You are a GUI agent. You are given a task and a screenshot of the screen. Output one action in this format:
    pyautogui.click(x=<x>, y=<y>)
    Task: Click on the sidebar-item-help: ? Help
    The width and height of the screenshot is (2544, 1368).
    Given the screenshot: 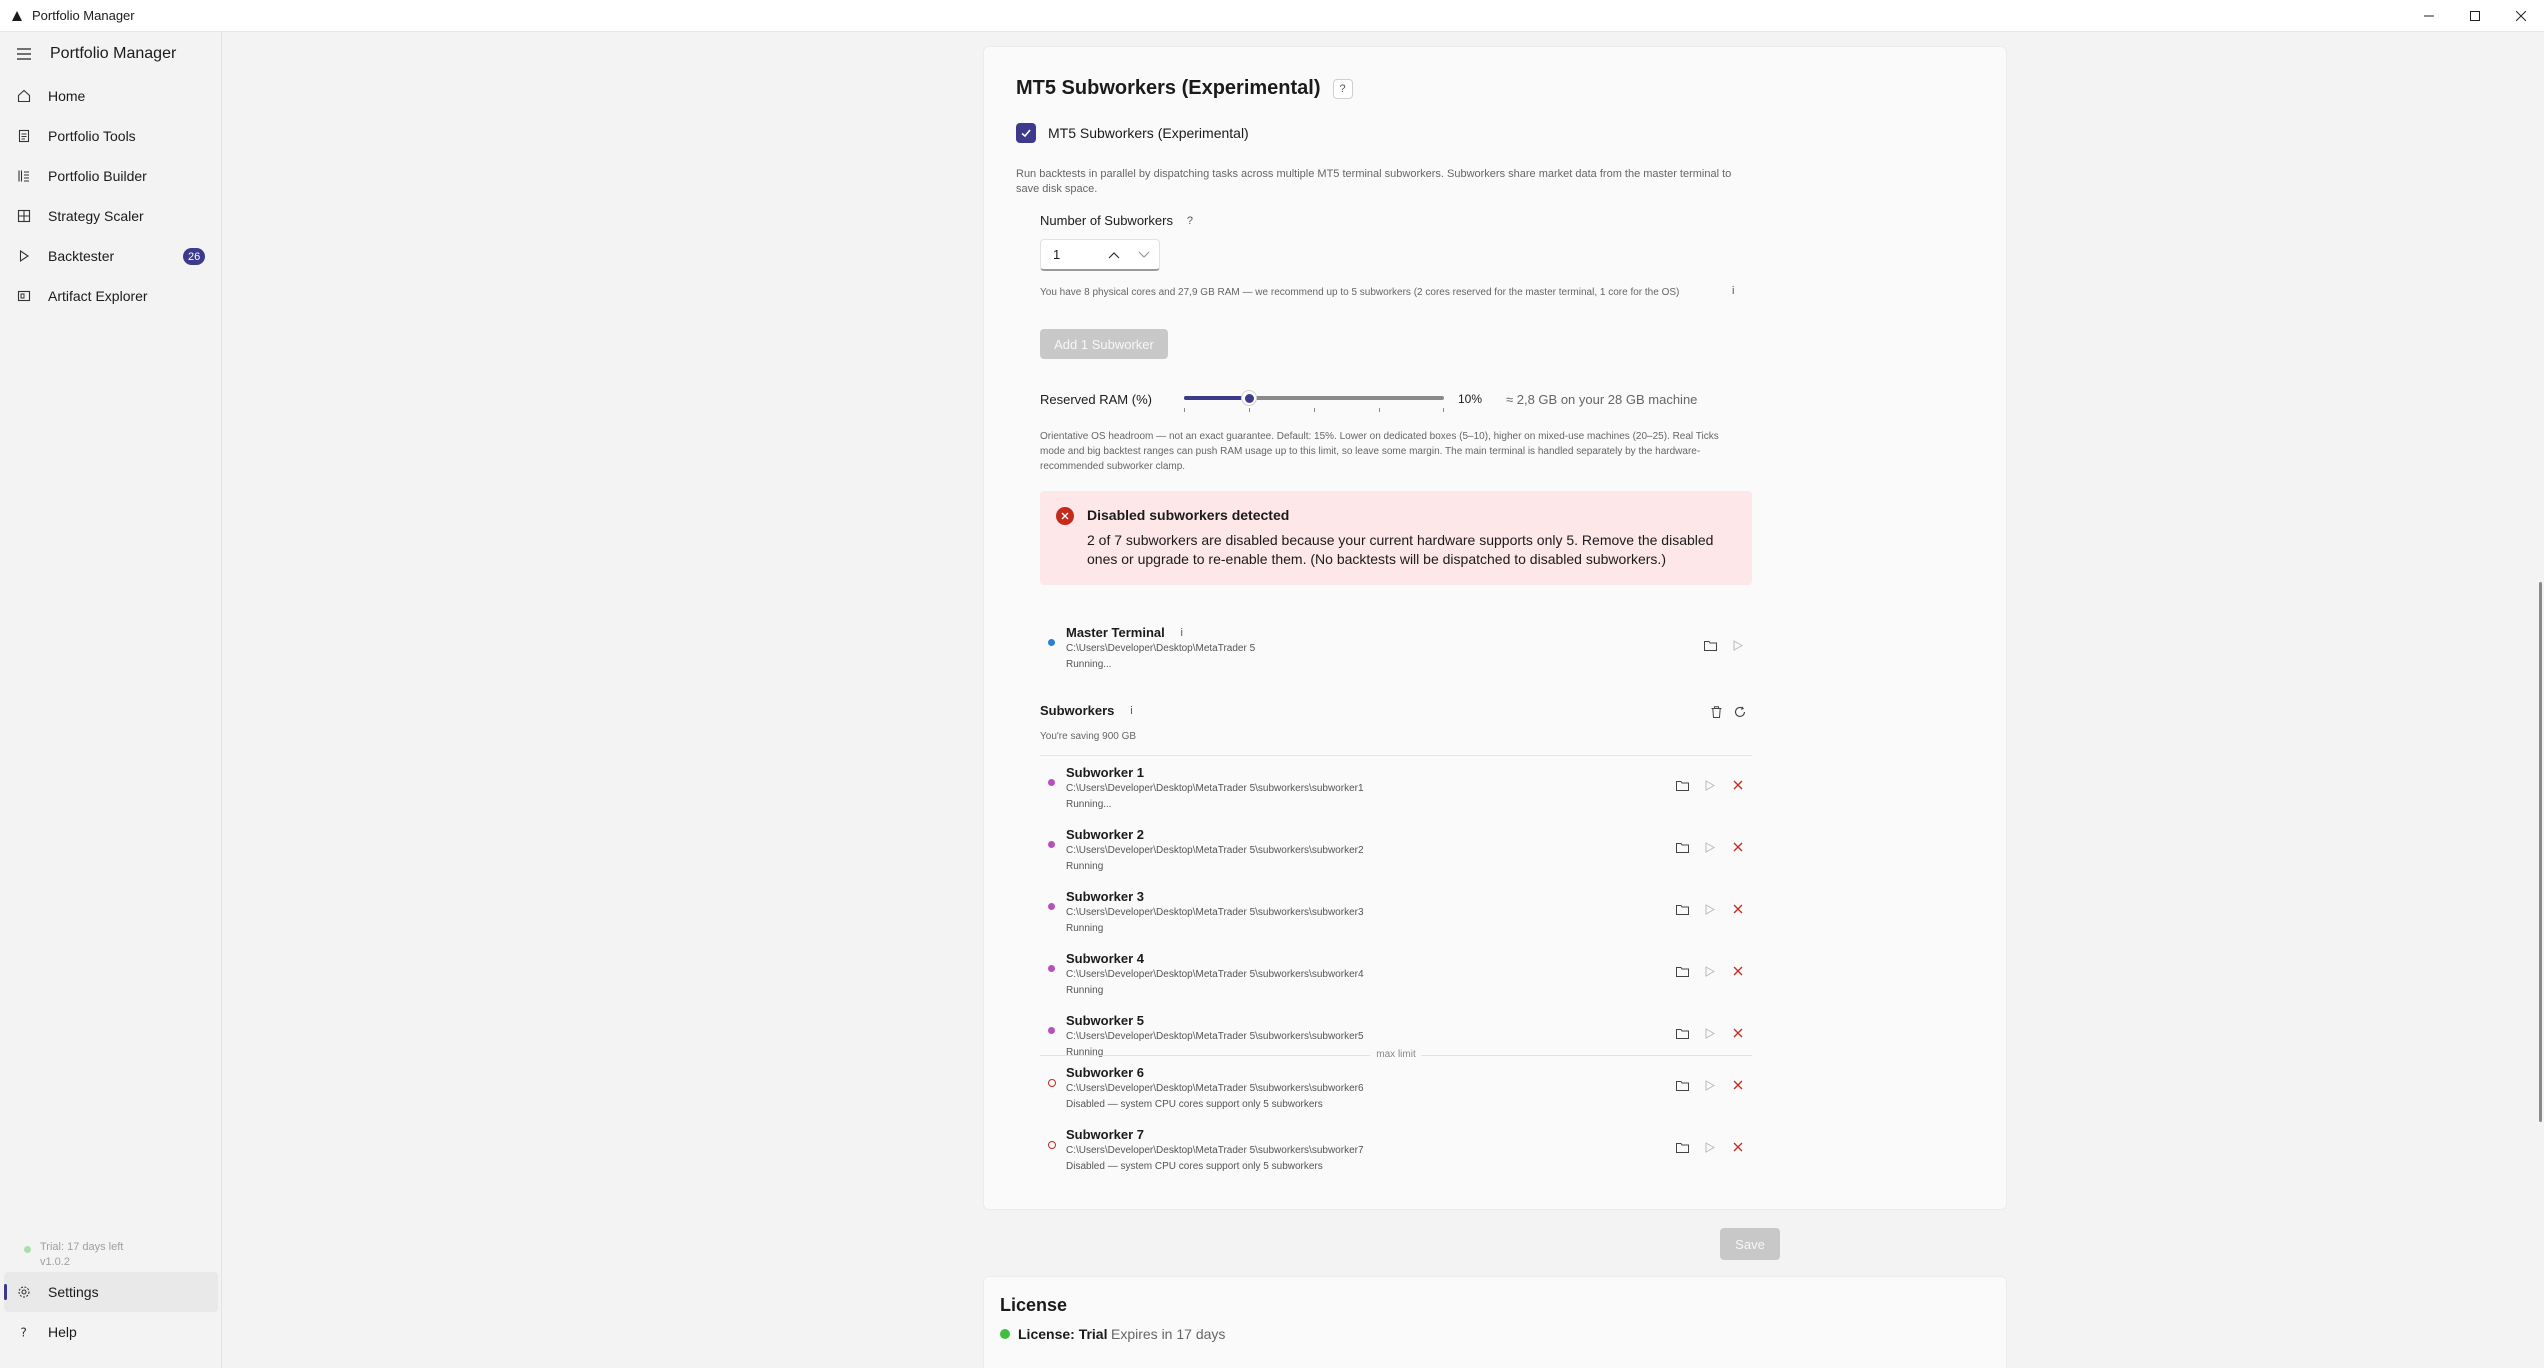 What is the action you would take?
    pyautogui.click(x=111, y=1332)
    